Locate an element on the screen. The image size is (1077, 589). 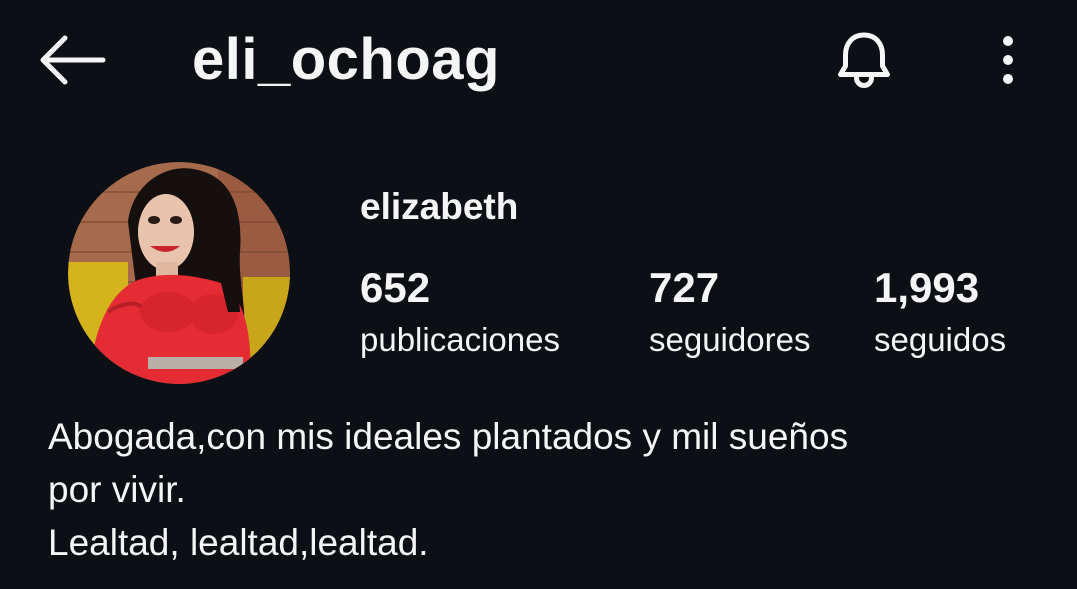
profile-photo is located at coordinates (179, 273).